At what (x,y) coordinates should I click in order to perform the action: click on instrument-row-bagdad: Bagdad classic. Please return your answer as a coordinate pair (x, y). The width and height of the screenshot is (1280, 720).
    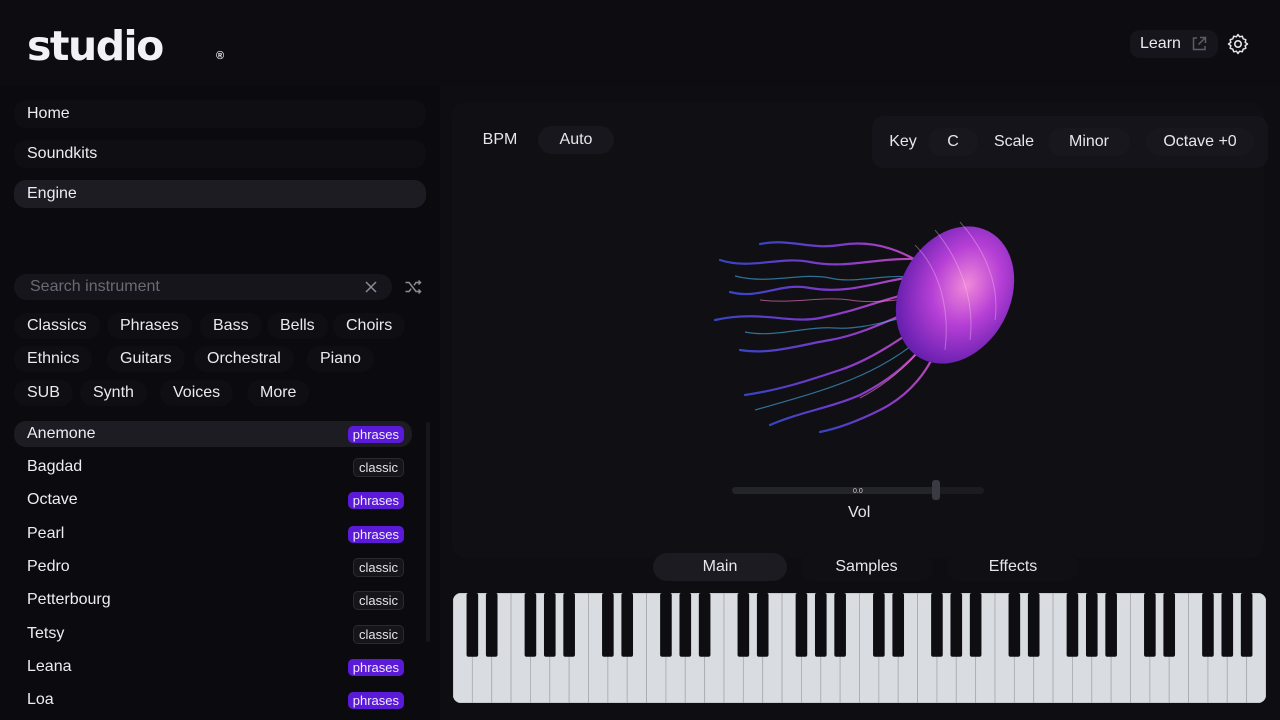
    Looking at the image, I should click on (213, 467).